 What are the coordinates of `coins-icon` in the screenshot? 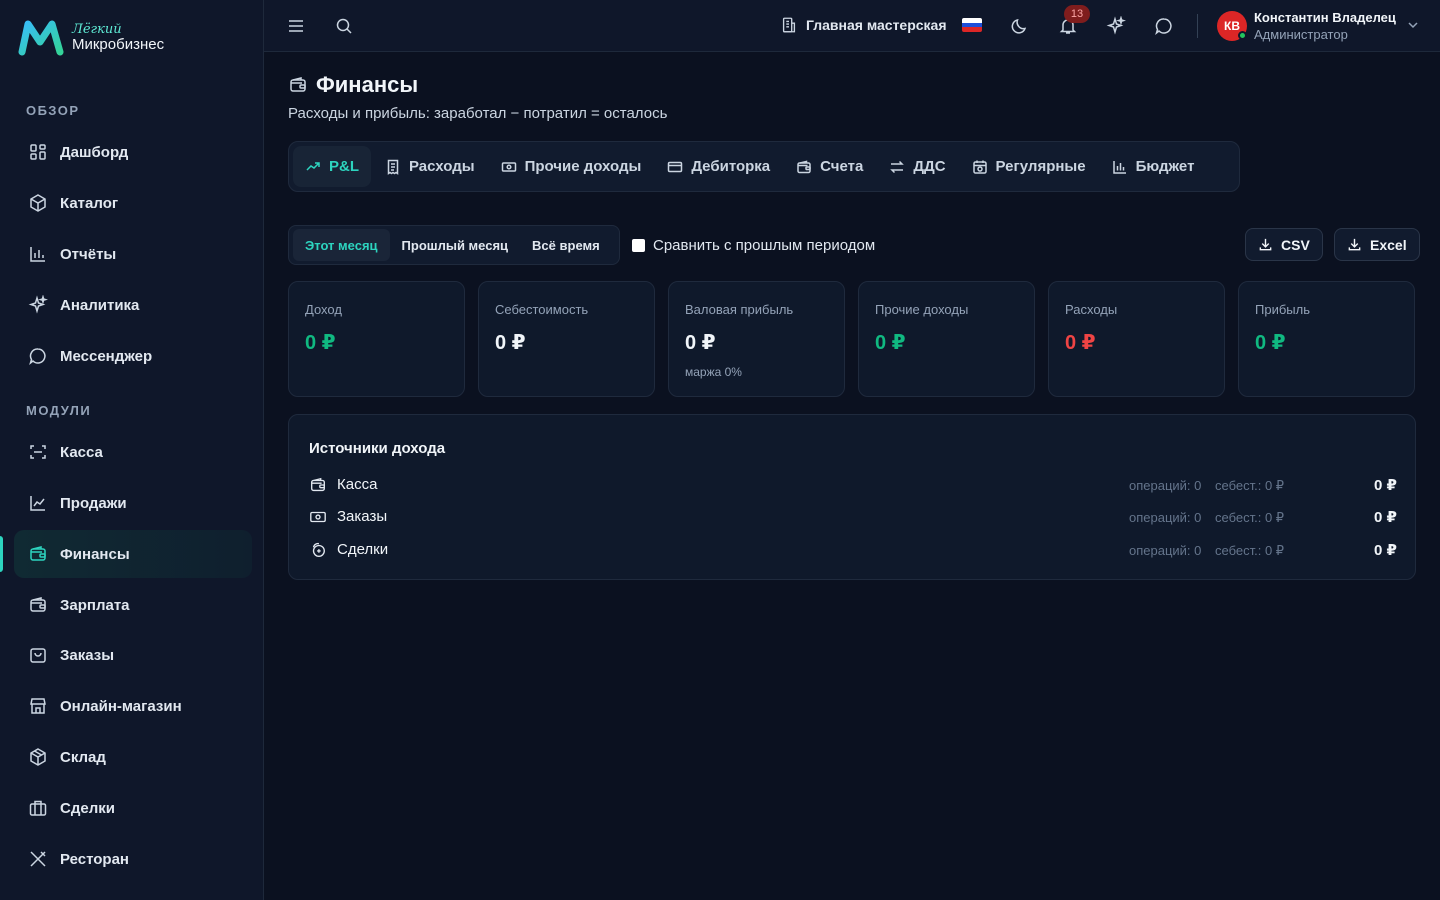 It's located at (318, 549).